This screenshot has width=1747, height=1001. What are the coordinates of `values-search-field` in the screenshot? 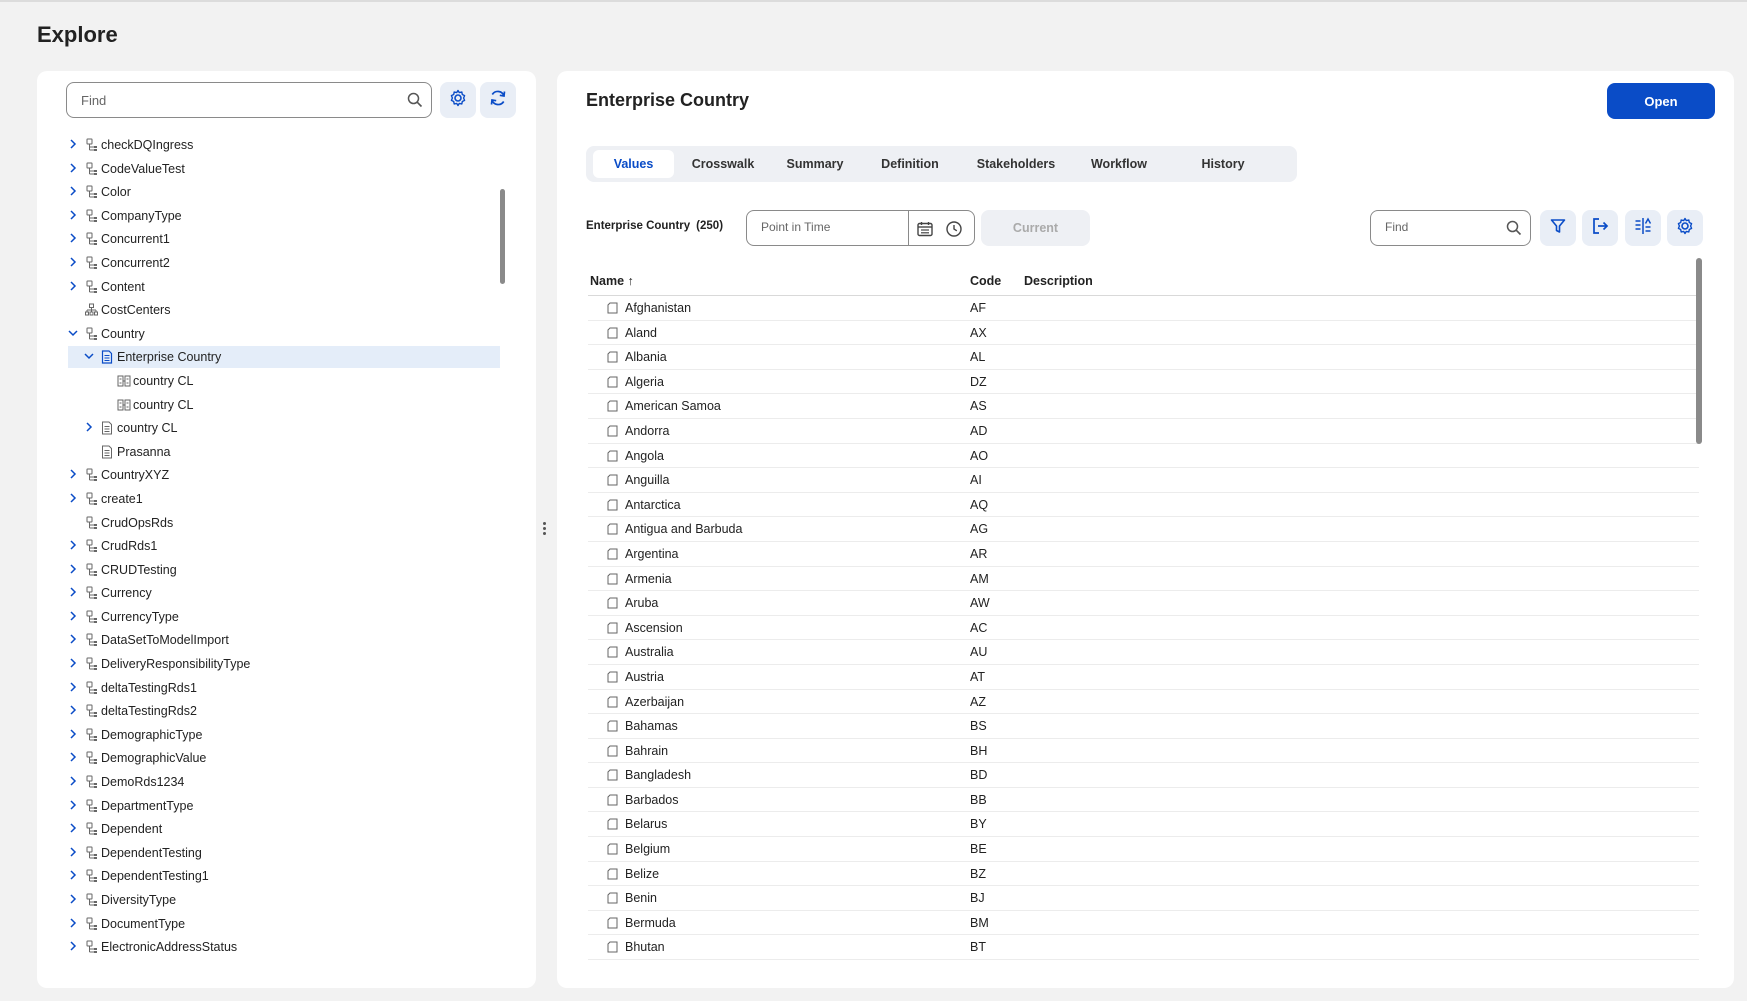 It's located at (1450, 228).